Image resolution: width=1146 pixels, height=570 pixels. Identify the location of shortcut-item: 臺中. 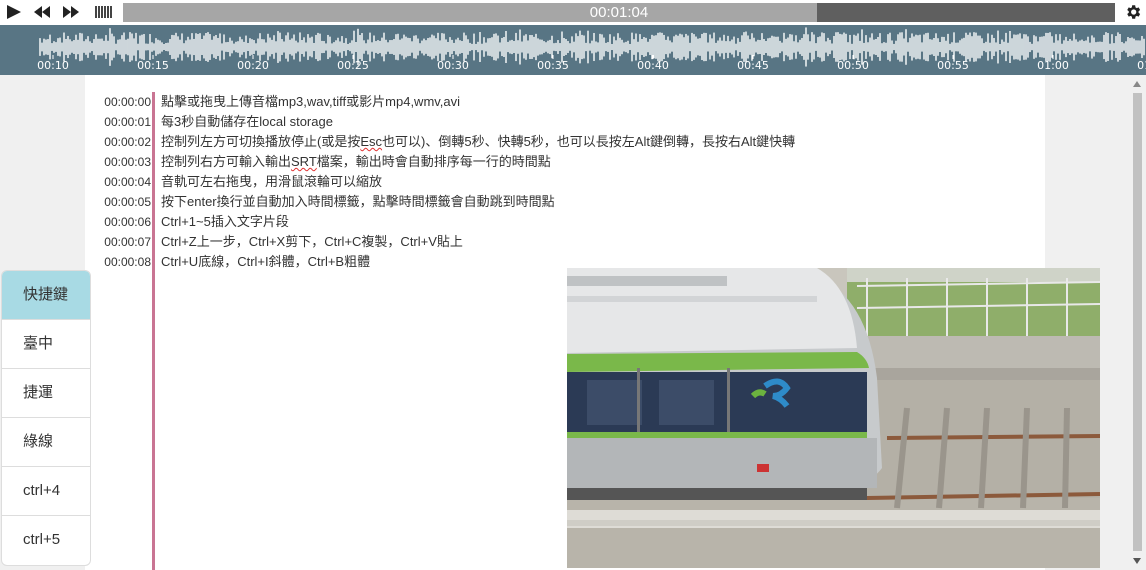
(46, 344).